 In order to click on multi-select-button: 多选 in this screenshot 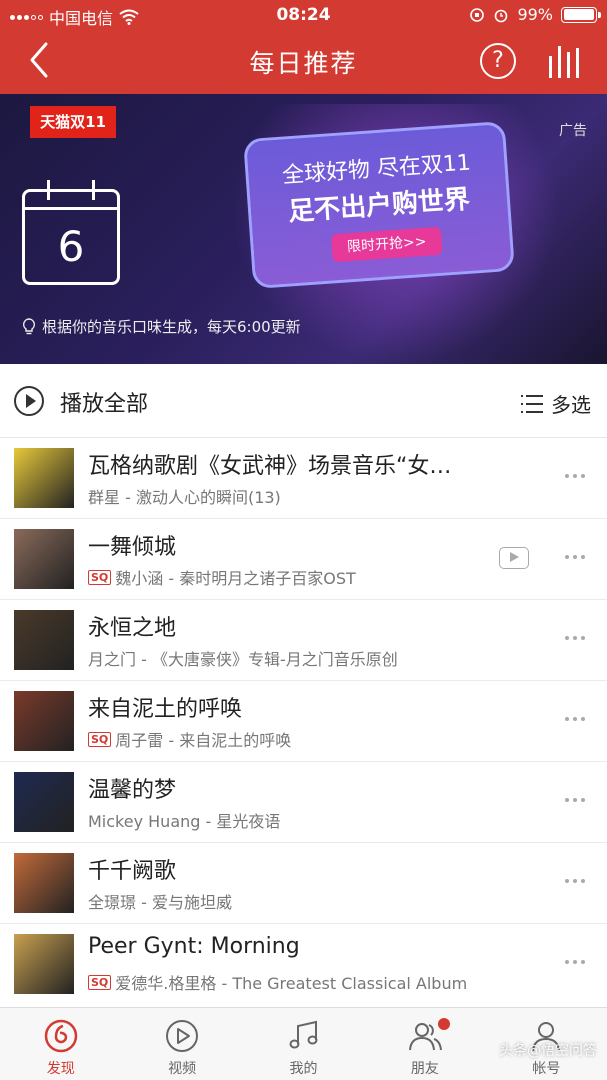, I will do `click(556, 403)`.